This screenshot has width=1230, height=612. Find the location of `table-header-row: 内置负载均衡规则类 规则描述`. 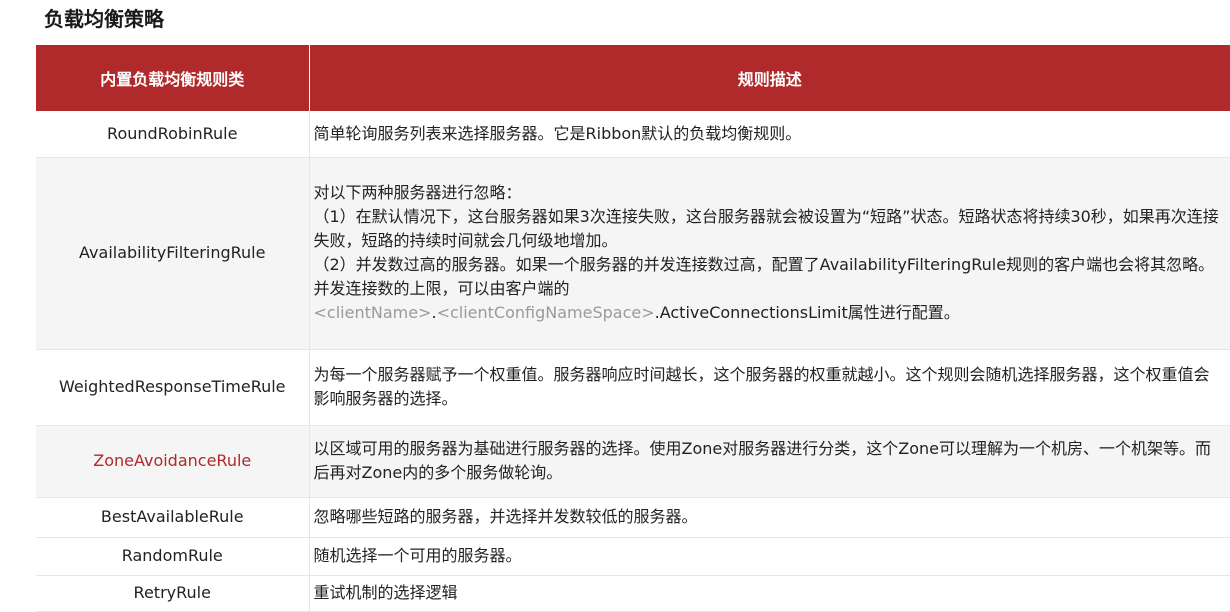

table-header-row: 内置负载均衡规则类 规则描述 is located at coordinates (633, 78).